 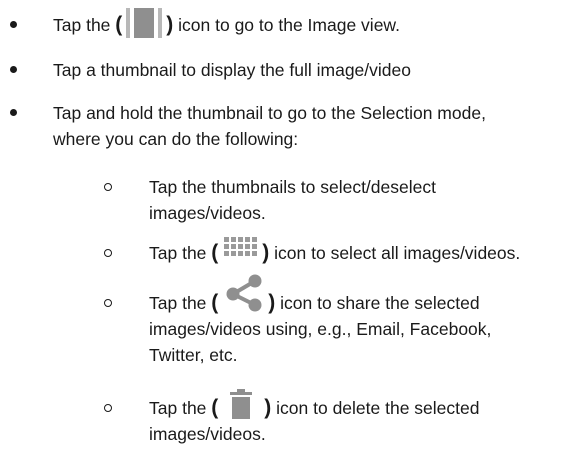 What do you see at coordinates (226, 23) in the screenshot?
I see `item-text: Tap the () icon to go to the Image view.` at bounding box center [226, 23].